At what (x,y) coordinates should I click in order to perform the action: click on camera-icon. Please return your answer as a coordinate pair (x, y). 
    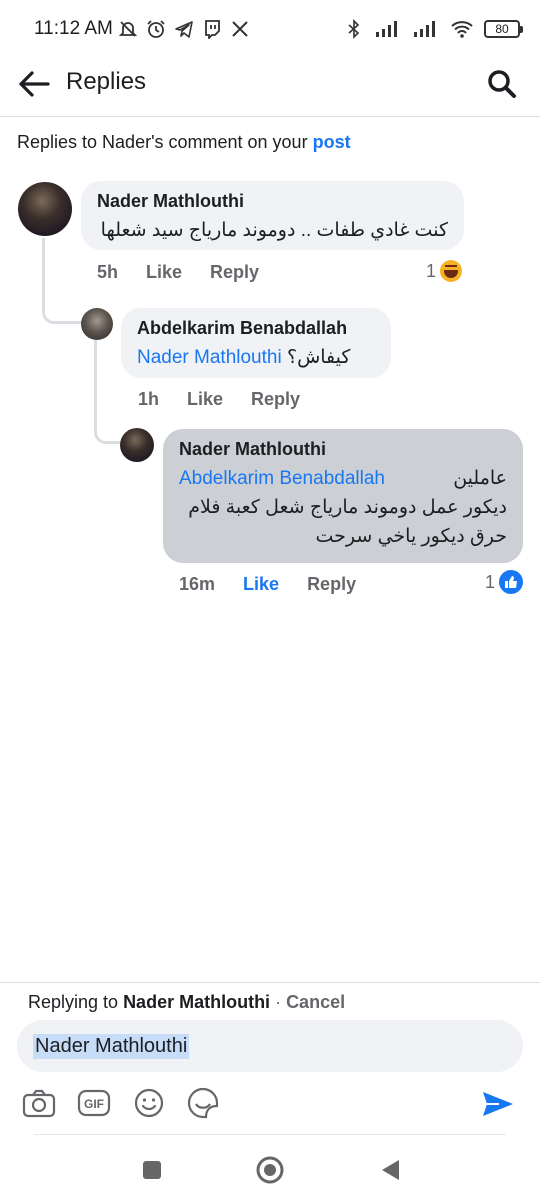
    Looking at the image, I should click on (39, 1103).